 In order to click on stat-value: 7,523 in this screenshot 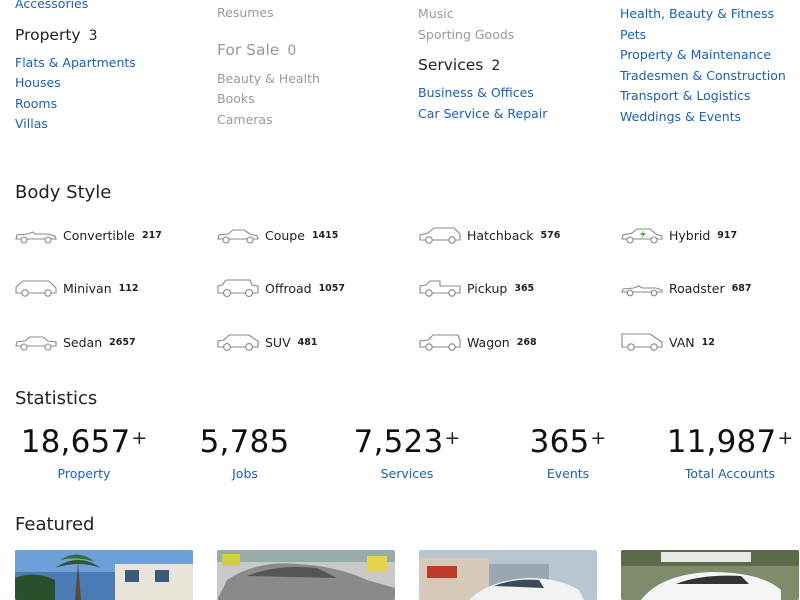, I will do `click(398, 442)`.